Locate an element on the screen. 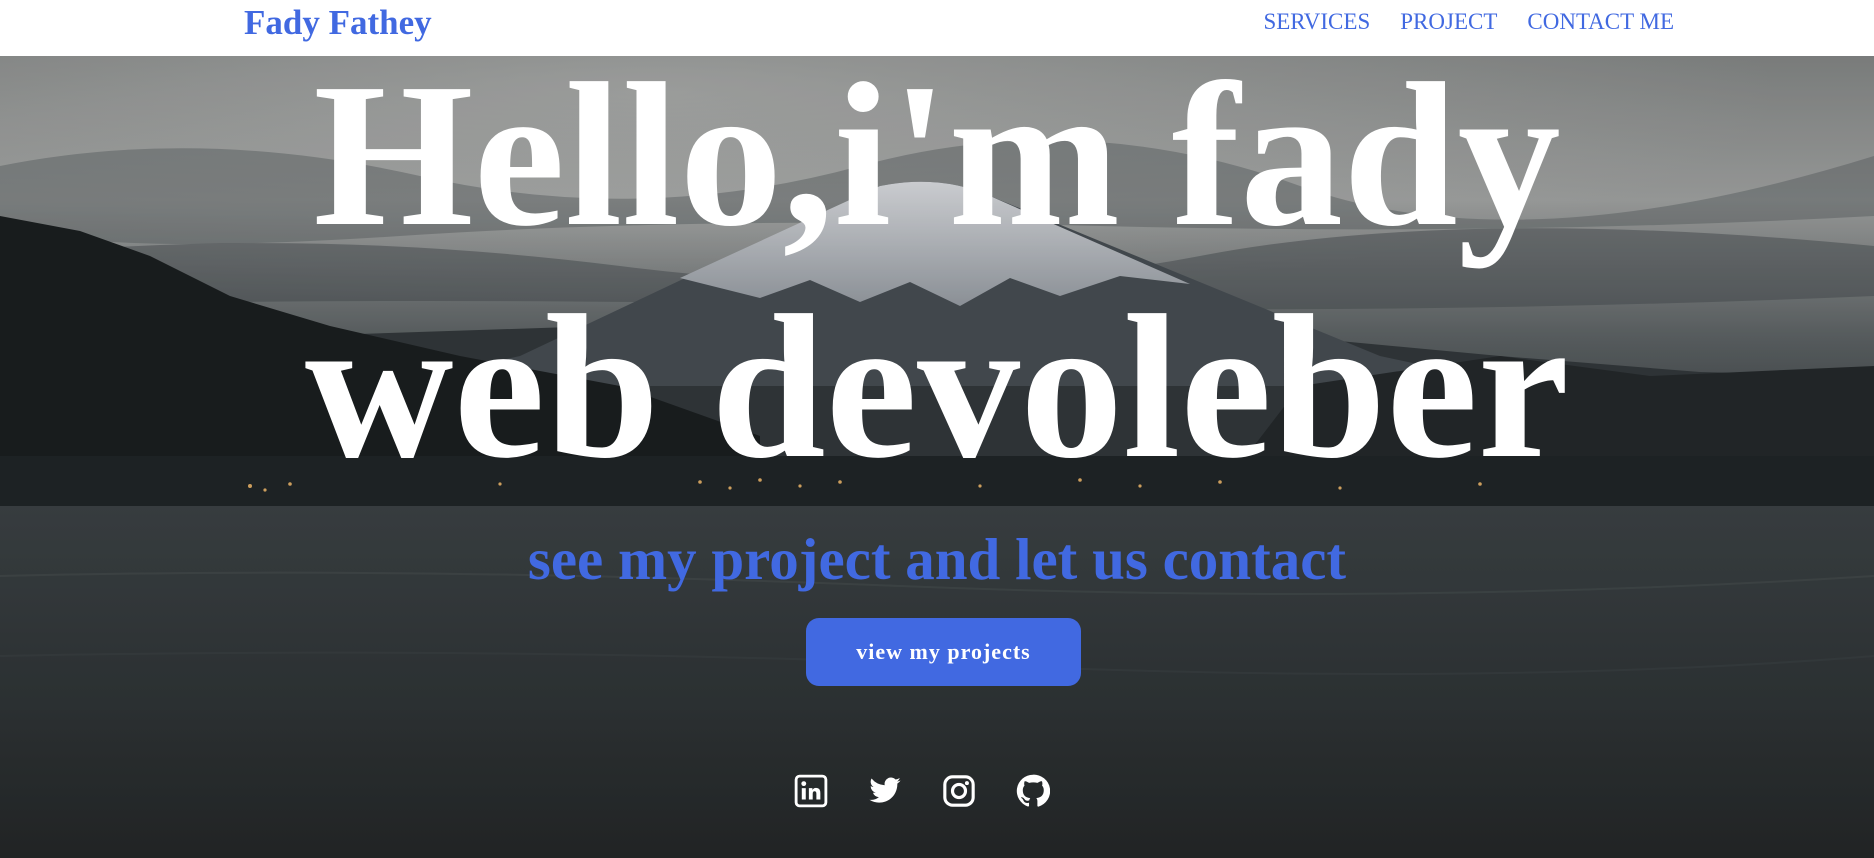 The image size is (1874, 858). nav-menu: SERVICES PROJECT CONTACT ME is located at coordinates (1468, 22).